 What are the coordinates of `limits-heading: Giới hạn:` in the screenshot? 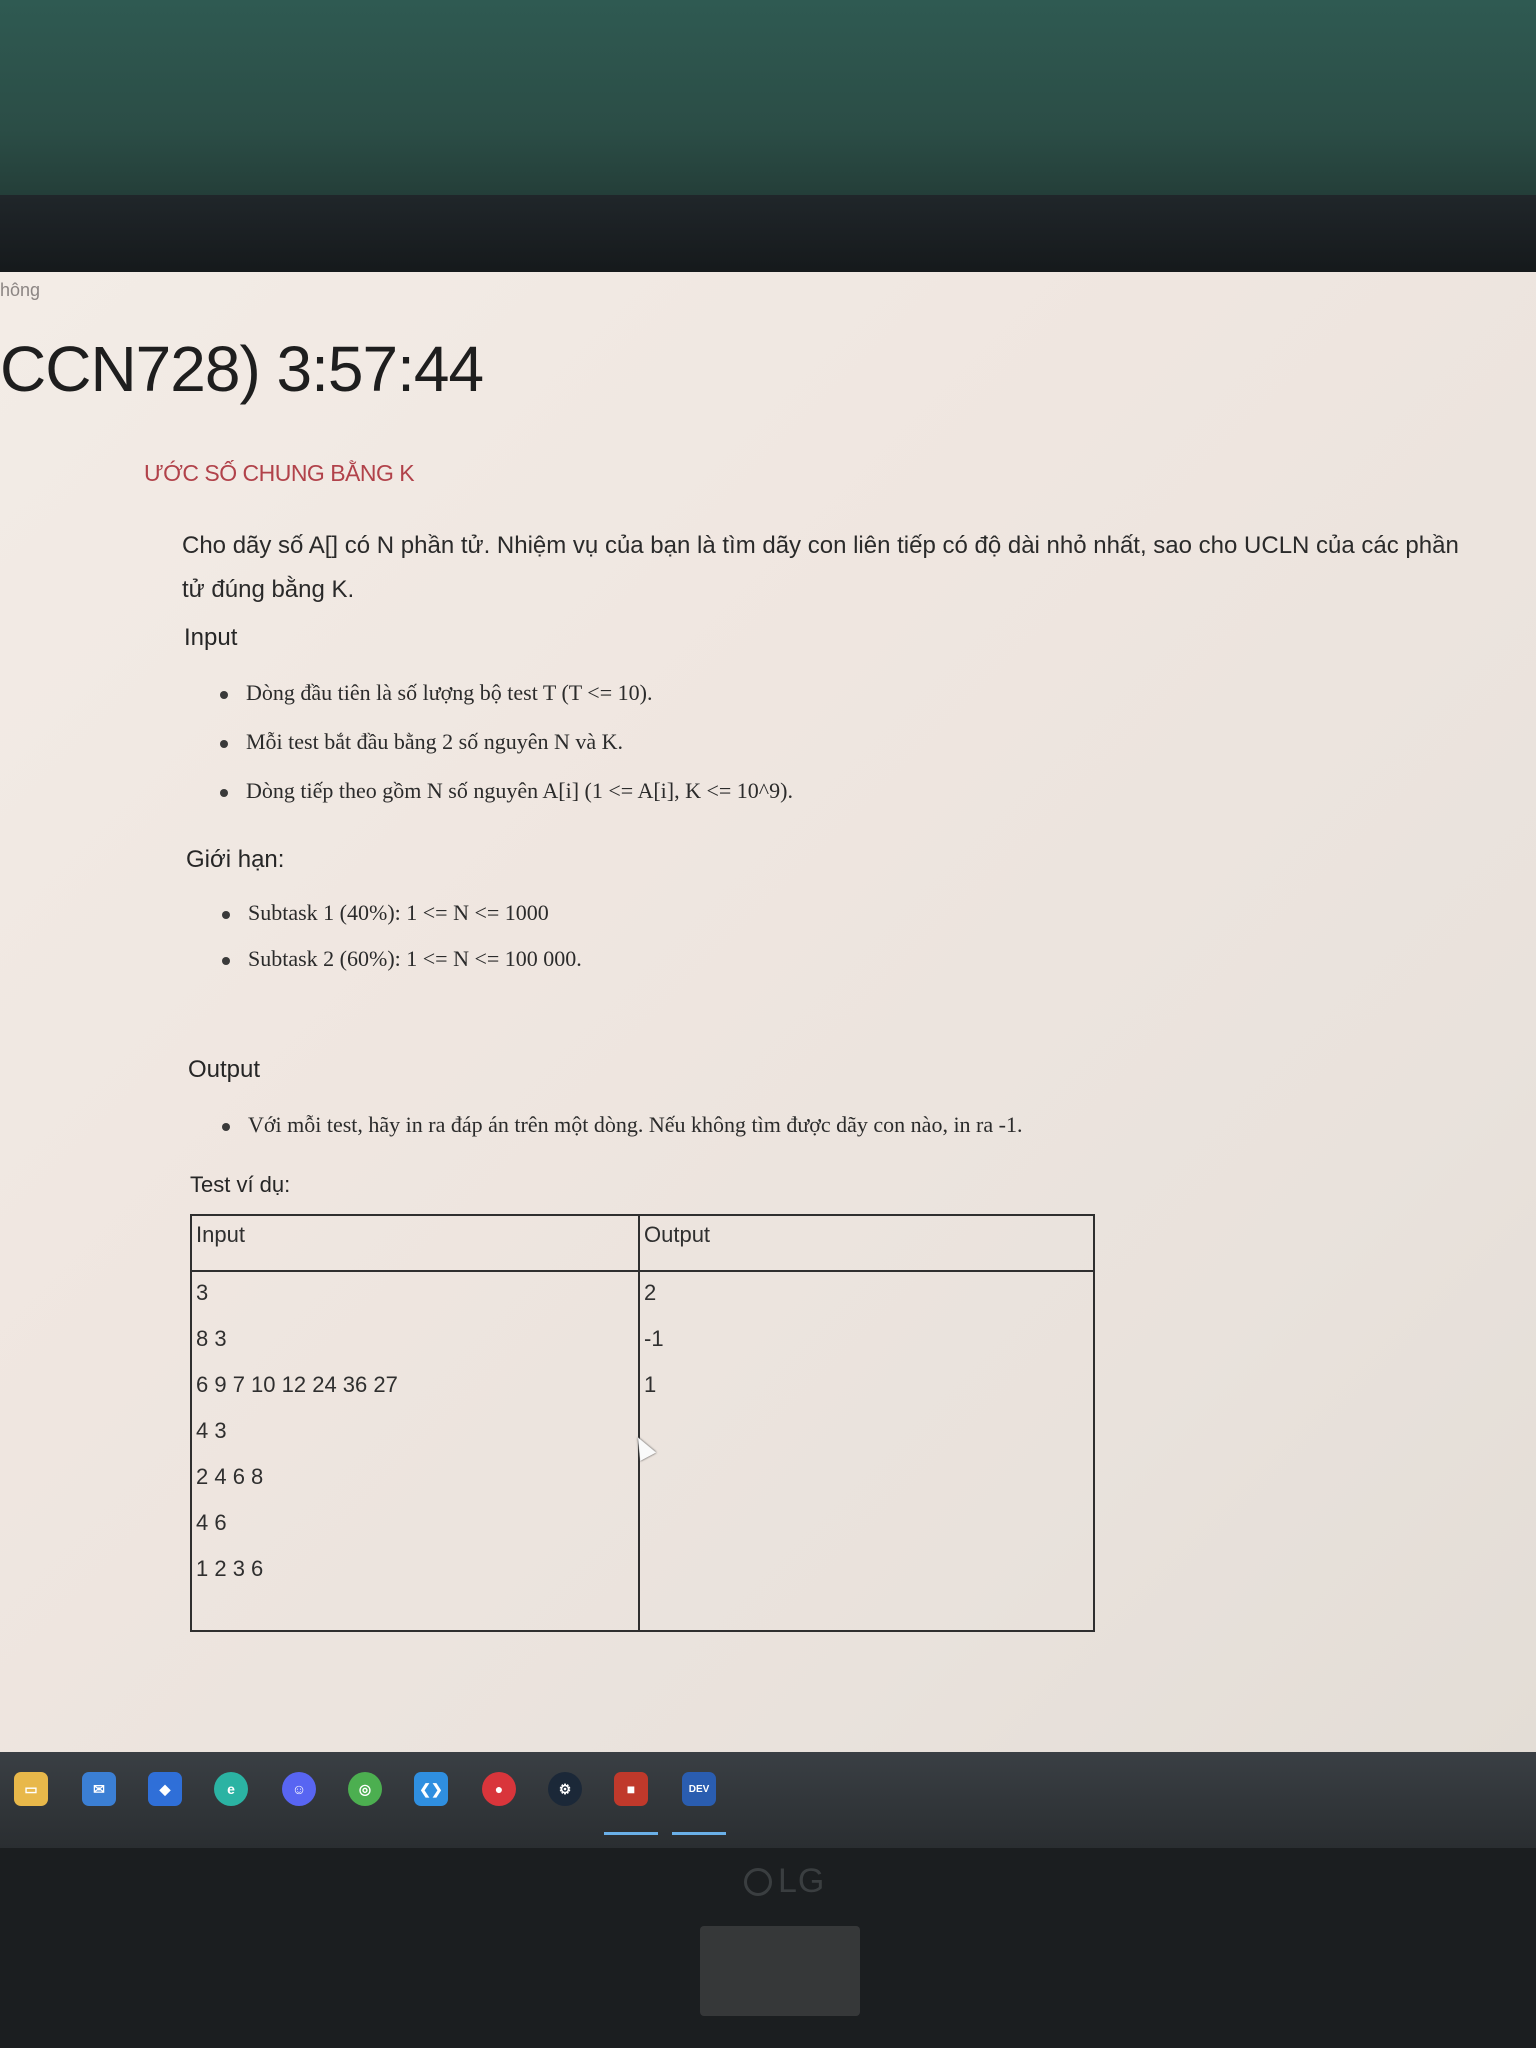 It's located at (235, 859).